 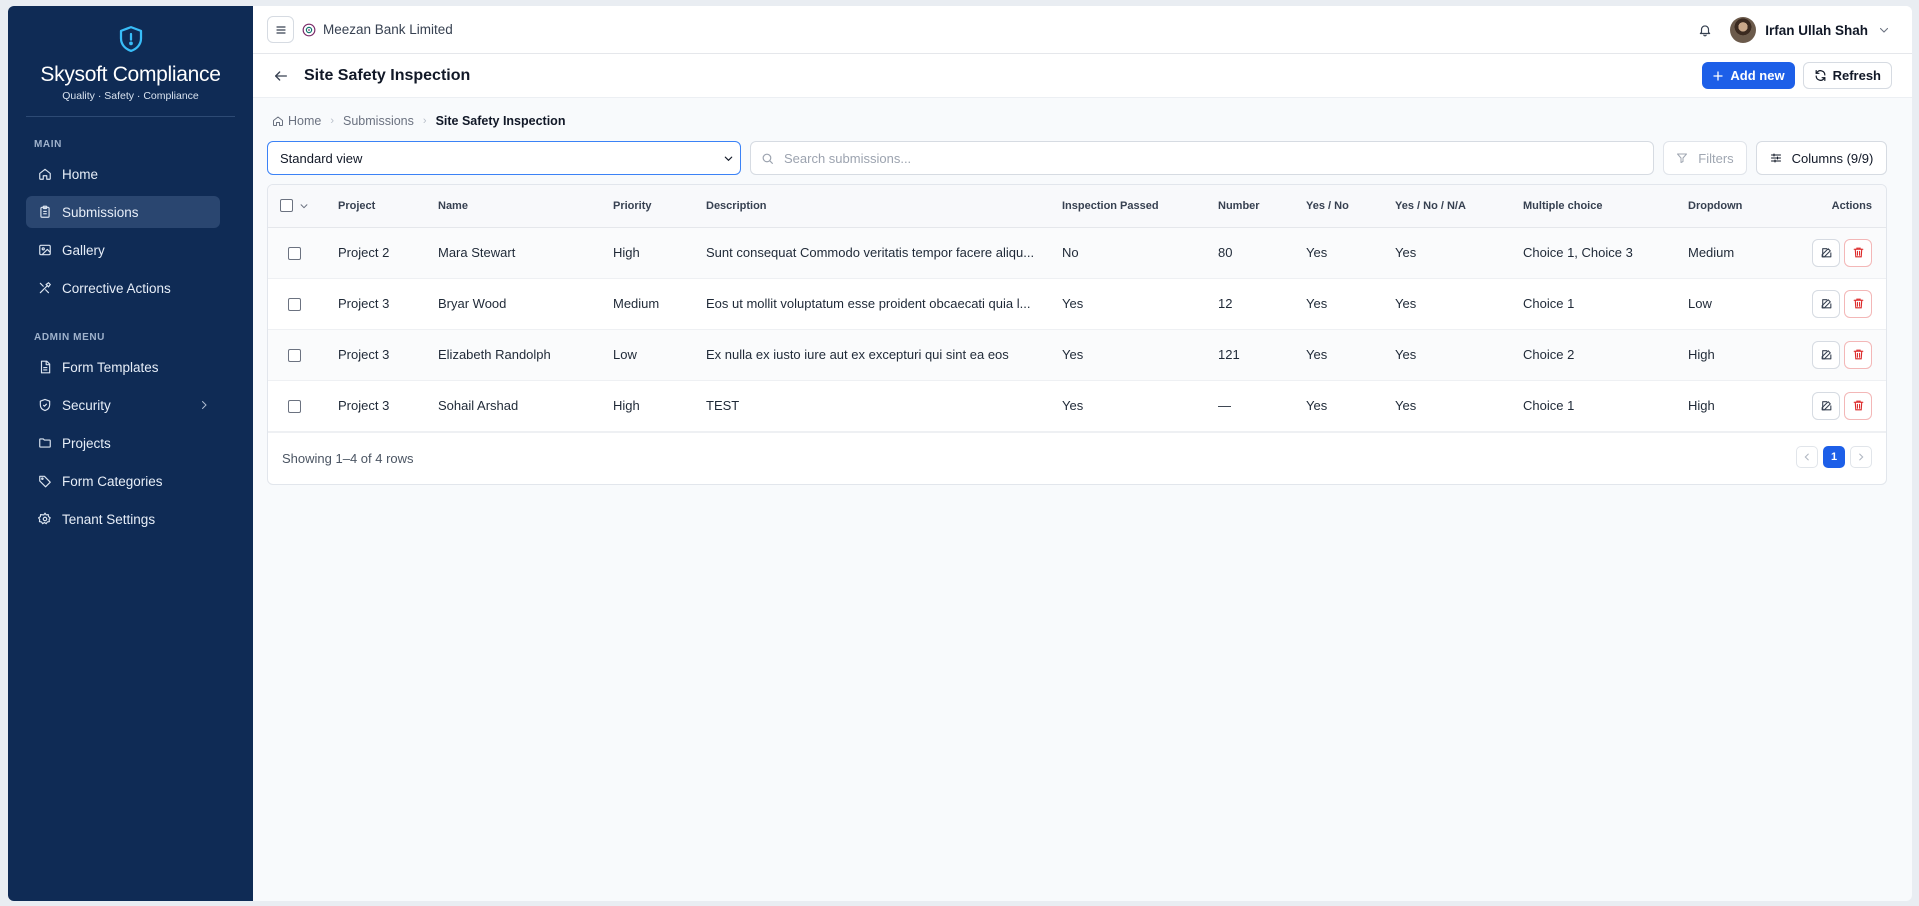 I want to click on tenant-name: Meezan Bank Limited, so click(x=388, y=29).